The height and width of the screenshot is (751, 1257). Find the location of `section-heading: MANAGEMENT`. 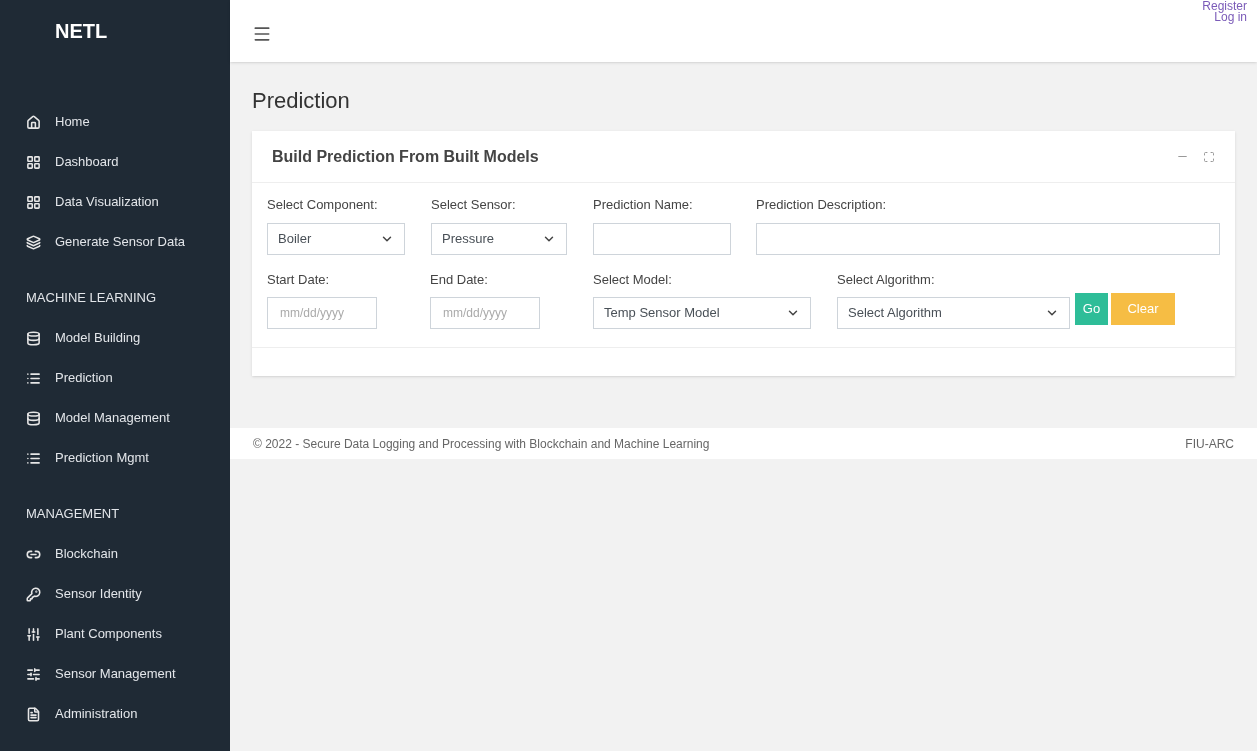

section-heading: MANAGEMENT is located at coordinates (73, 514).